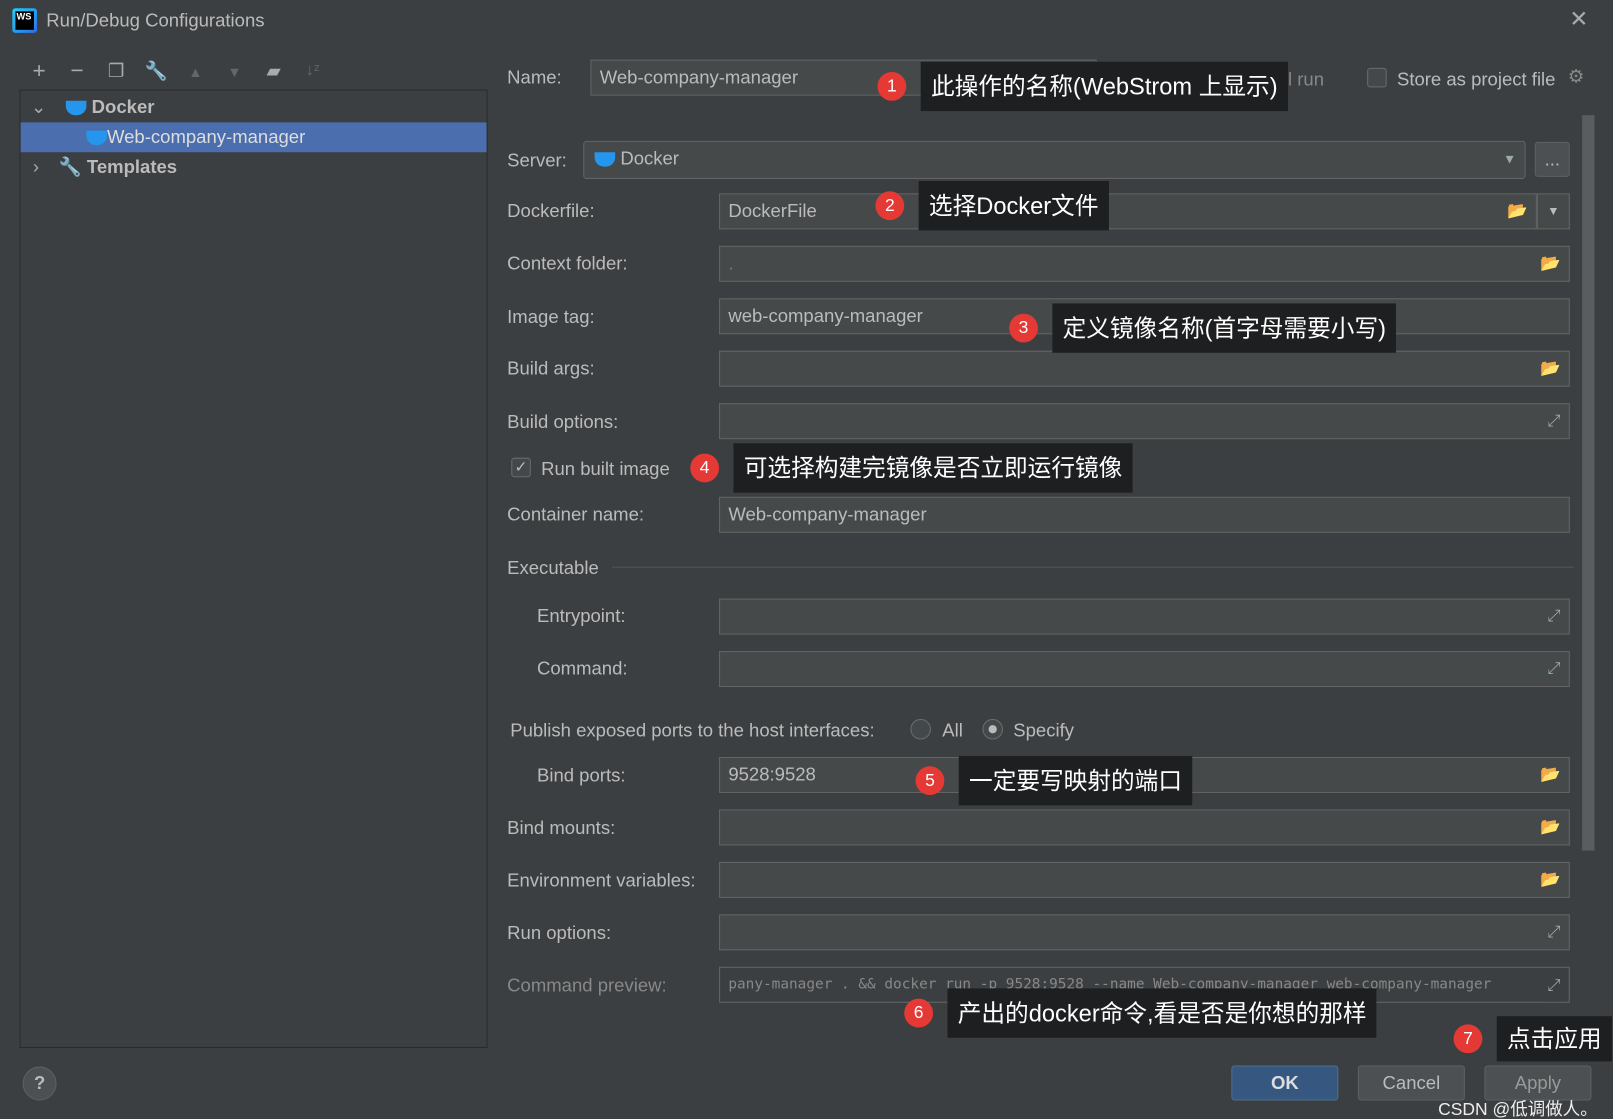  What do you see at coordinates (254, 167) in the screenshot?
I see `tree-node-templates: › 🔧 Templates` at bounding box center [254, 167].